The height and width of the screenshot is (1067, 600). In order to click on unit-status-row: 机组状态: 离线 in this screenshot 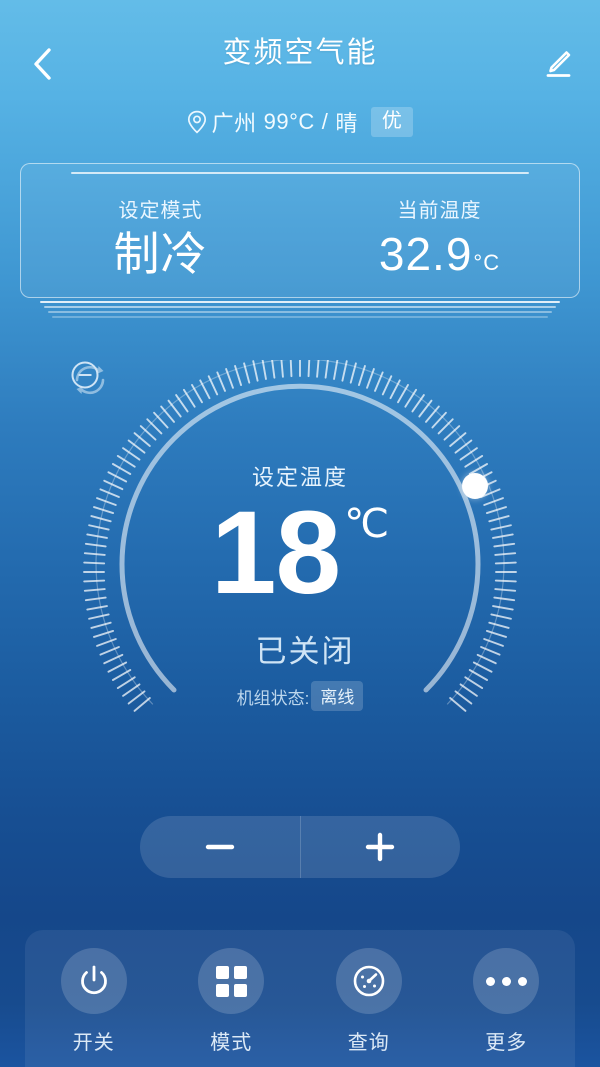, I will do `click(300, 696)`.